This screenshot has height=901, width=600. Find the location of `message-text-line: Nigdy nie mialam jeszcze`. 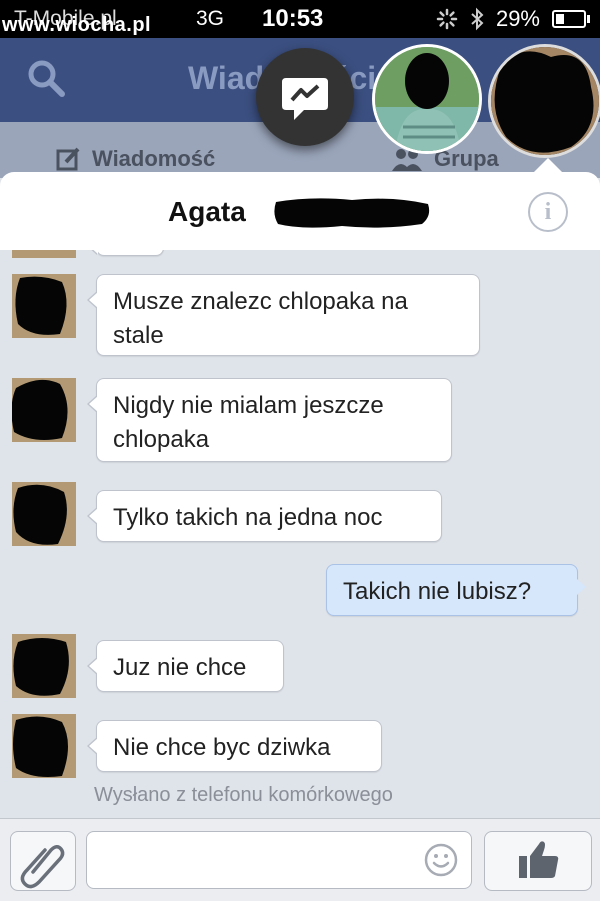

message-text-line: Nigdy nie mialam jeszcze is located at coordinates (248, 405).